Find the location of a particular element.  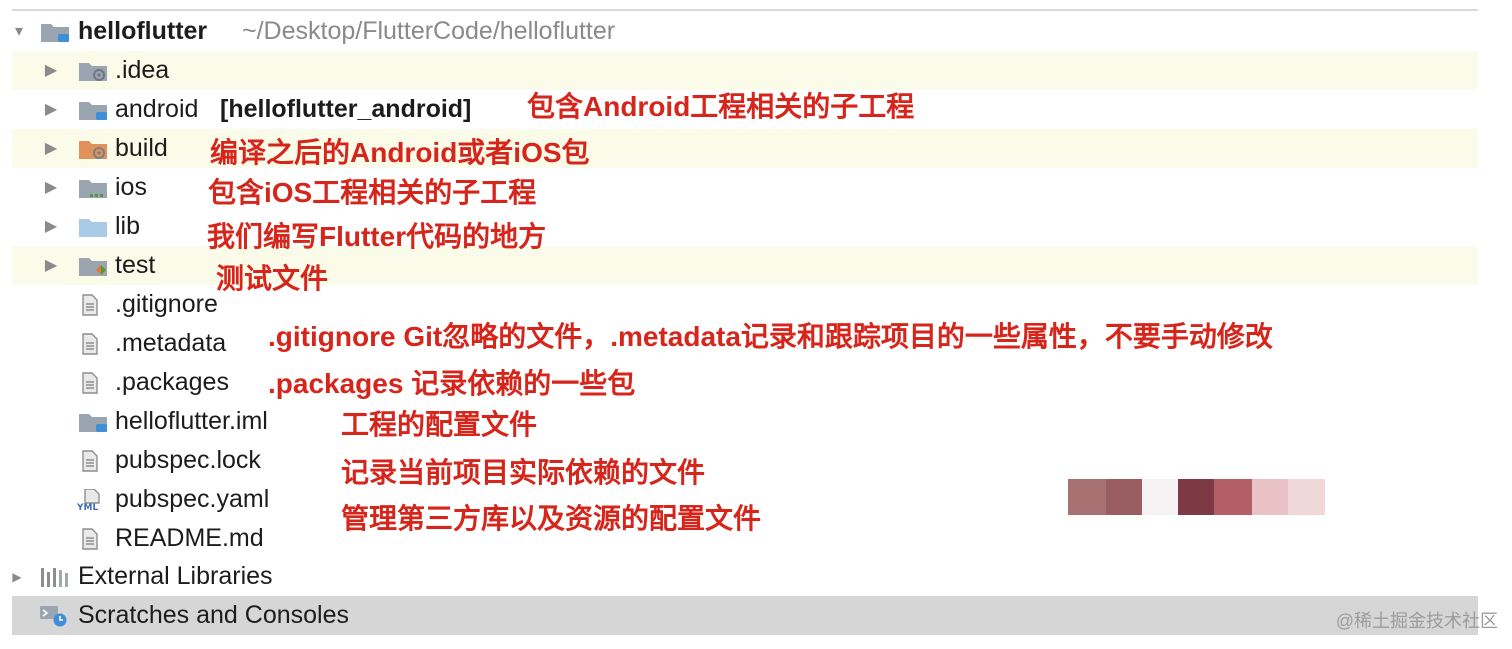

external-libraries-label: External Libraries is located at coordinates (175, 576).